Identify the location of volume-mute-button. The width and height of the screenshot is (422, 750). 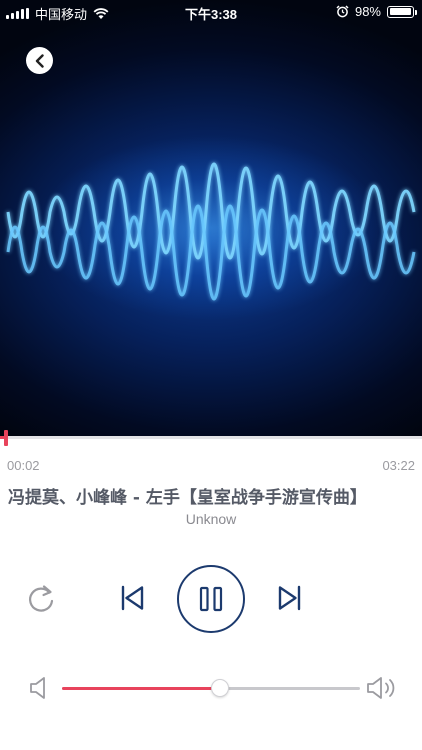
(39, 688).